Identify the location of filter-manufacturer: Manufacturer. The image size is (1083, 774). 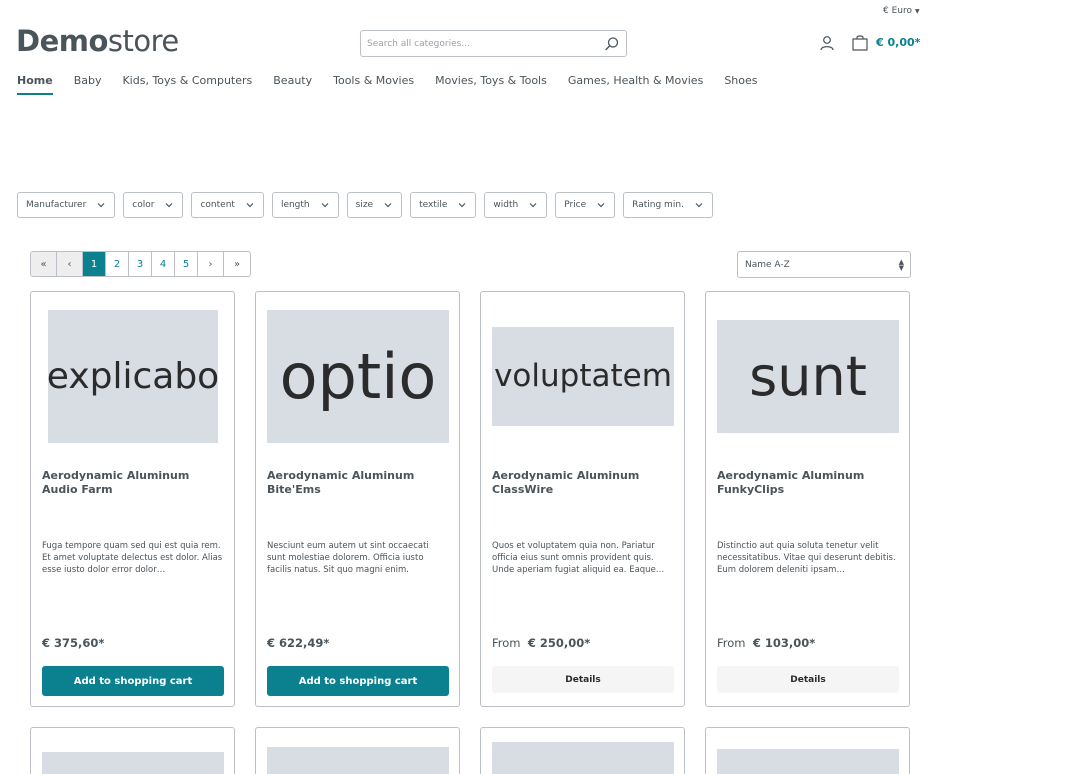
(66, 205).